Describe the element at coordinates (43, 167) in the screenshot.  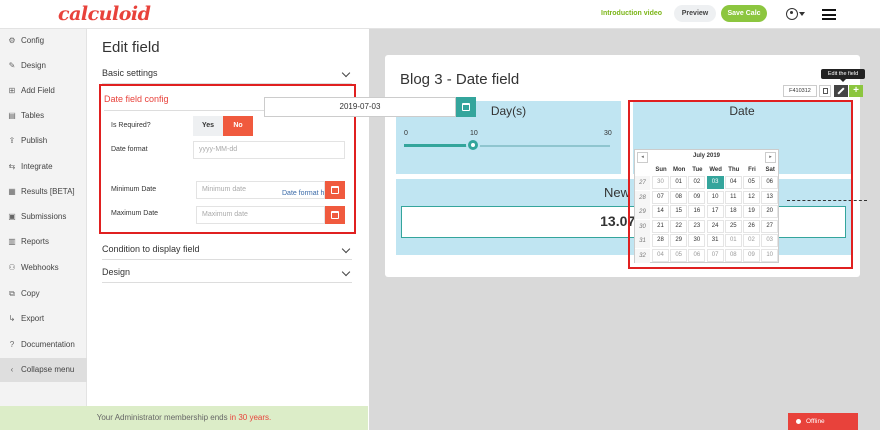
I see `sidebar-item-integrate: ⇆ Integrate` at that location.